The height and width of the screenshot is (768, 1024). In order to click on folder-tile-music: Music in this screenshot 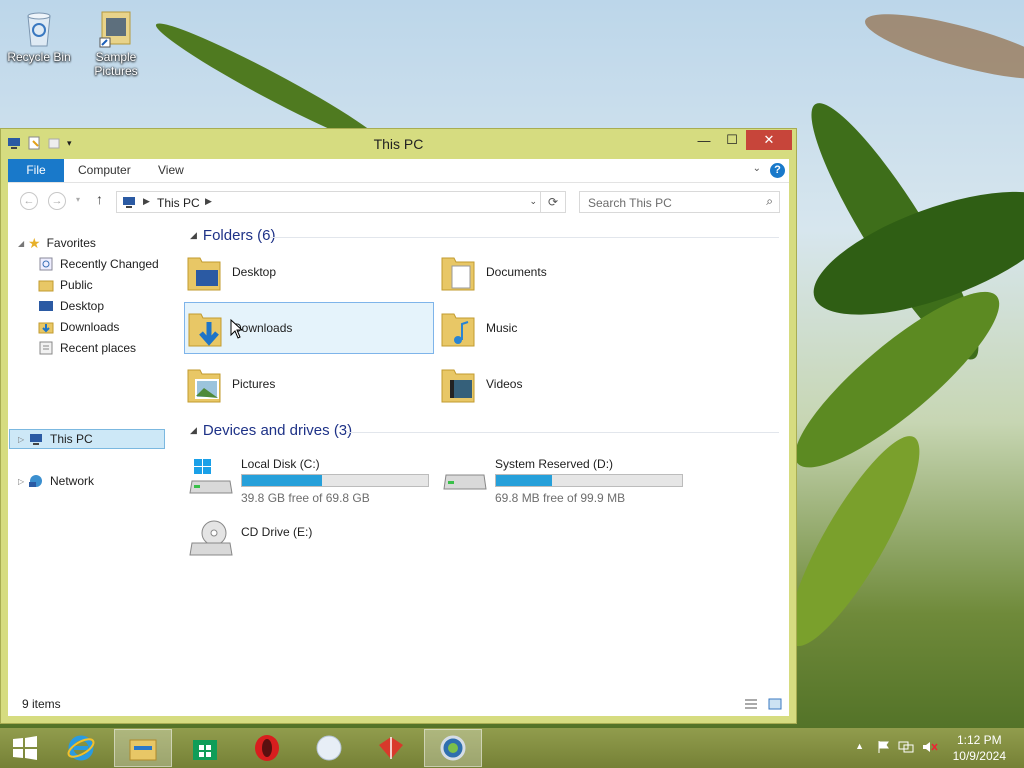, I will do `click(563, 328)`.